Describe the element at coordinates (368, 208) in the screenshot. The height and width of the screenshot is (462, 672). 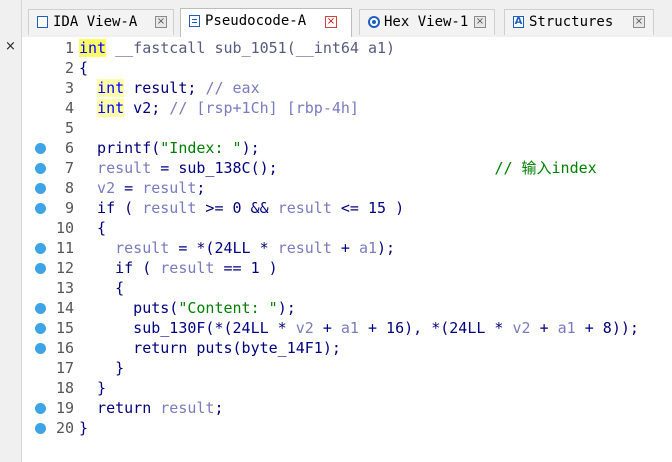
I see `code-token: <= 15 )` at that location.